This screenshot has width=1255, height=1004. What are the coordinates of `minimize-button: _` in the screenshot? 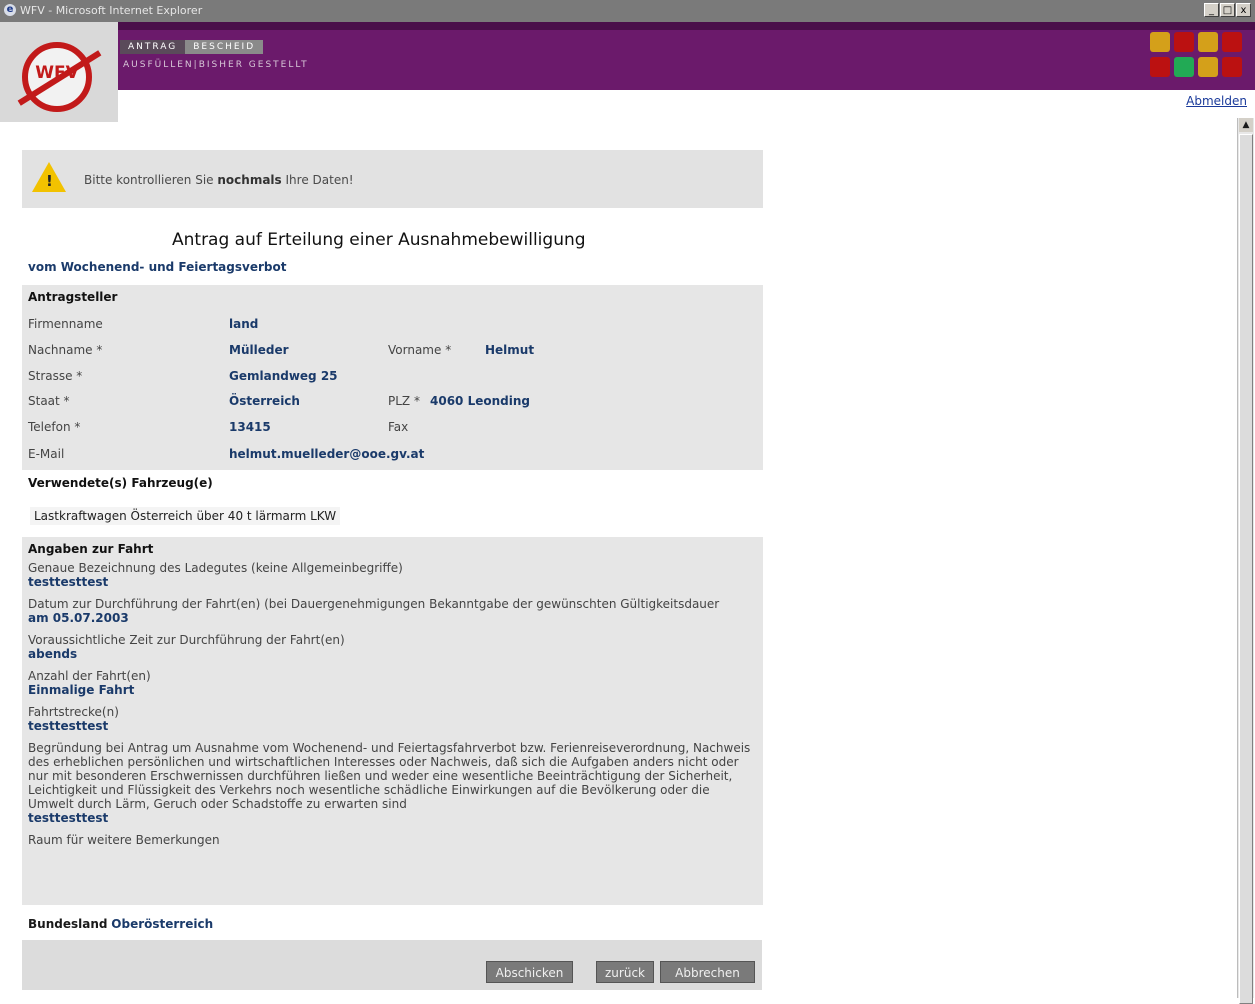 It's located at (1211, 10).